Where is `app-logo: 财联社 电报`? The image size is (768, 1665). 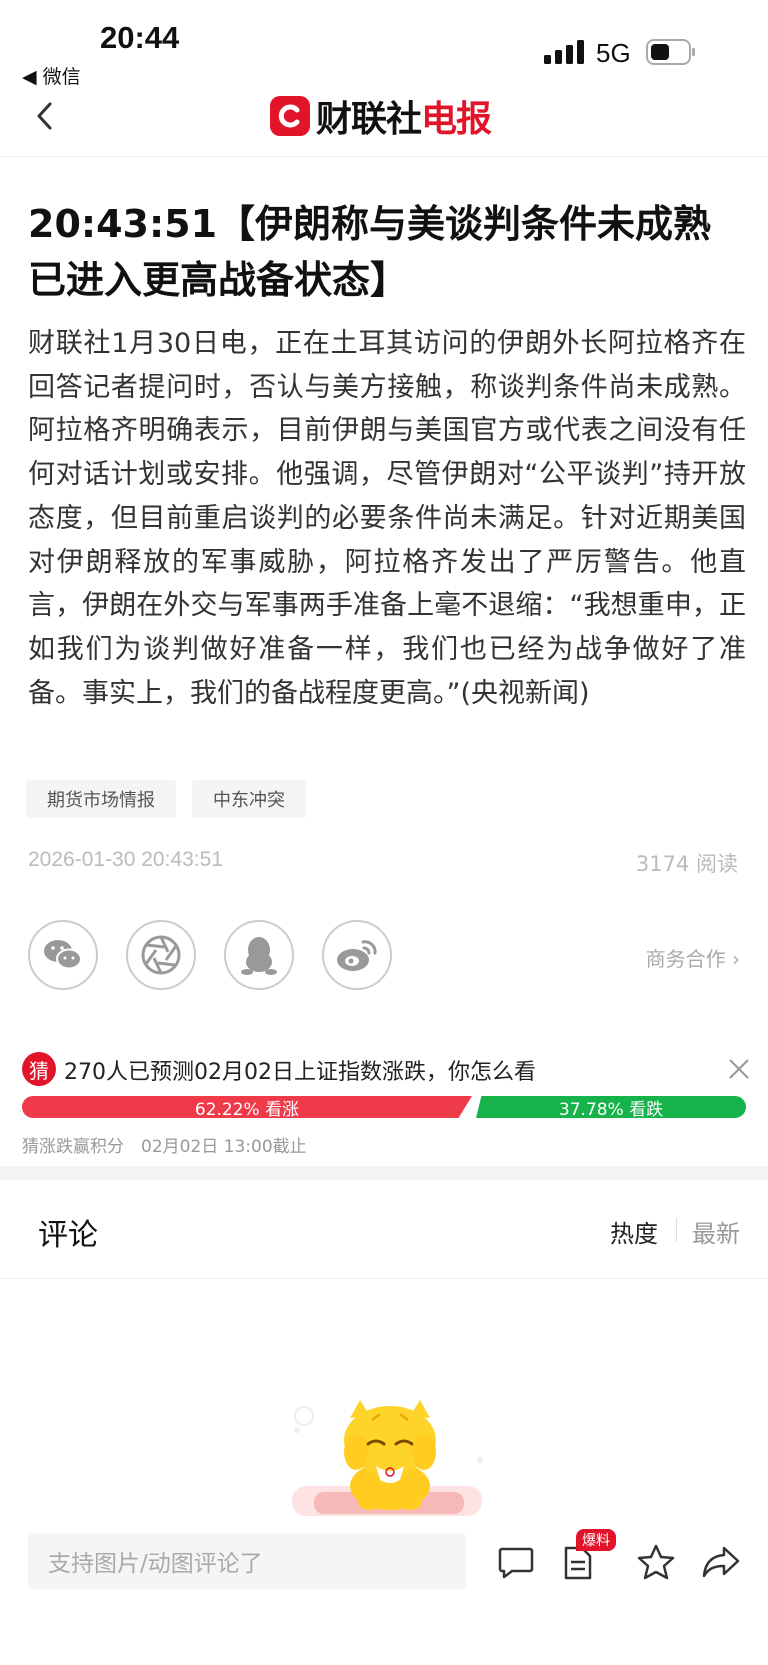
app-logo: 财联社 电报 is located at coordinates (381, 117).